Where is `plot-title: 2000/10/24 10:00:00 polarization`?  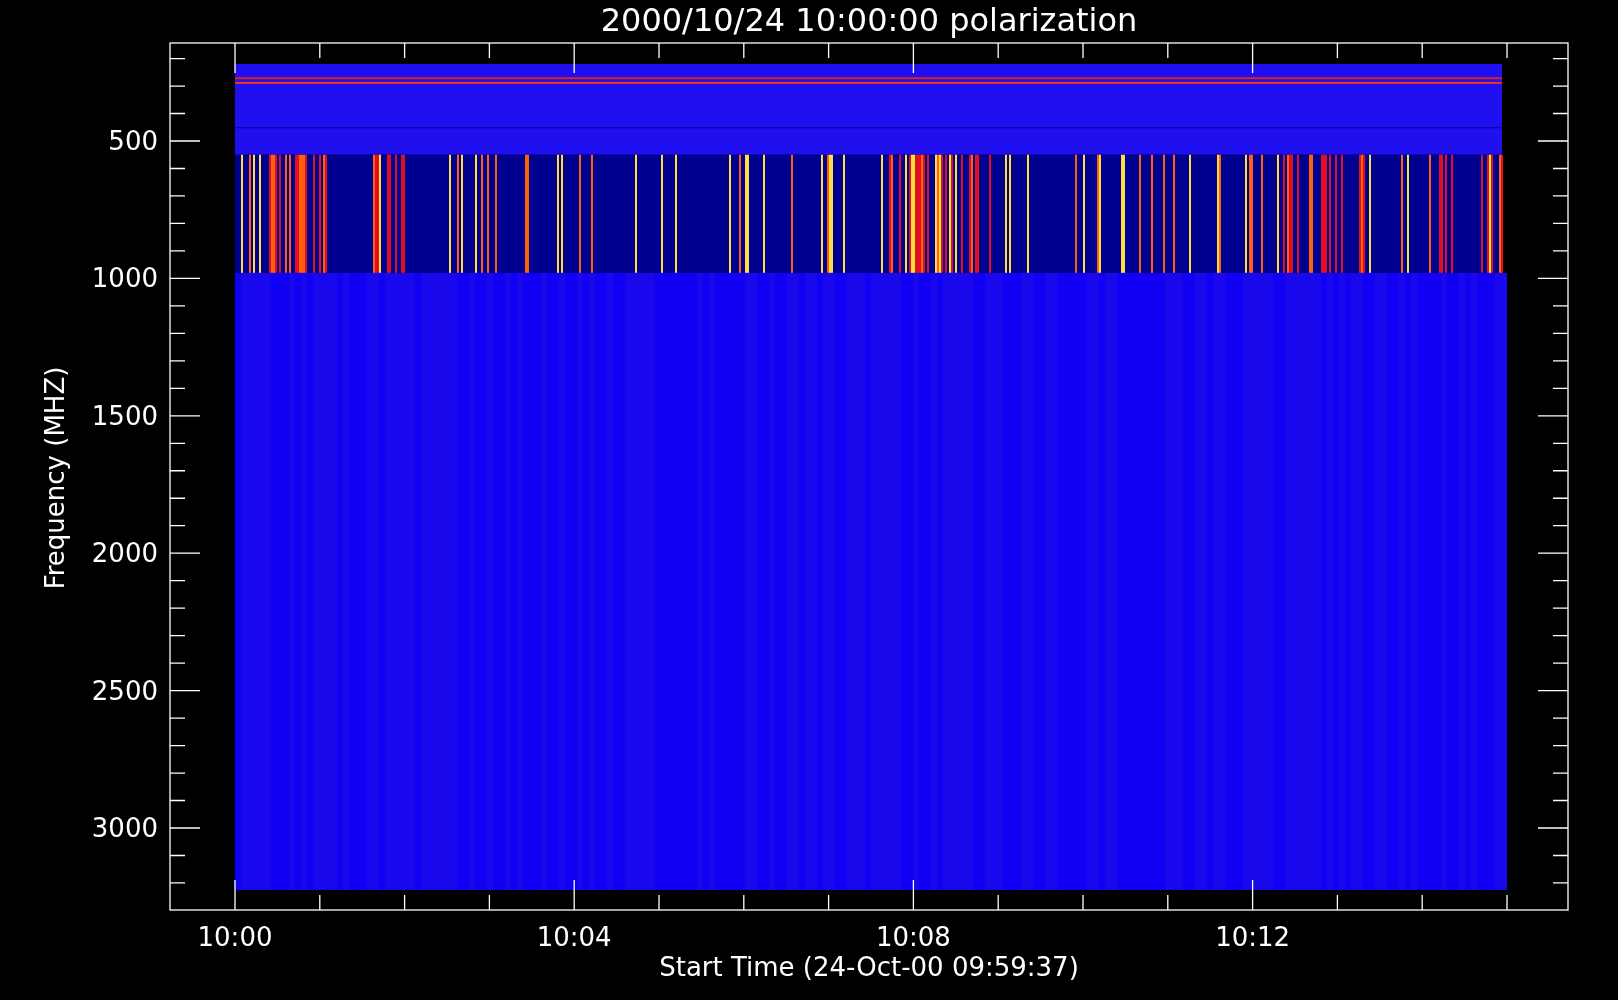
plot-title: 2000/10/24 10:00:00 polarization is located at coordinates (869, 20).